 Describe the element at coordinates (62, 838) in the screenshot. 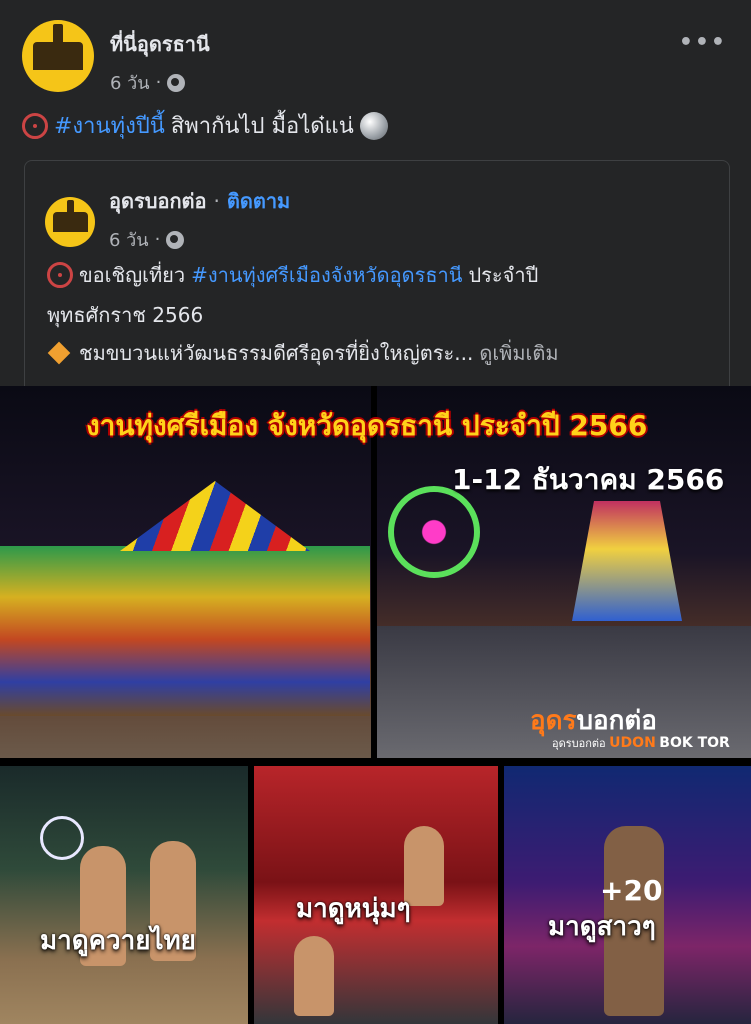

I see `ferris-wheel-photo` at that location.